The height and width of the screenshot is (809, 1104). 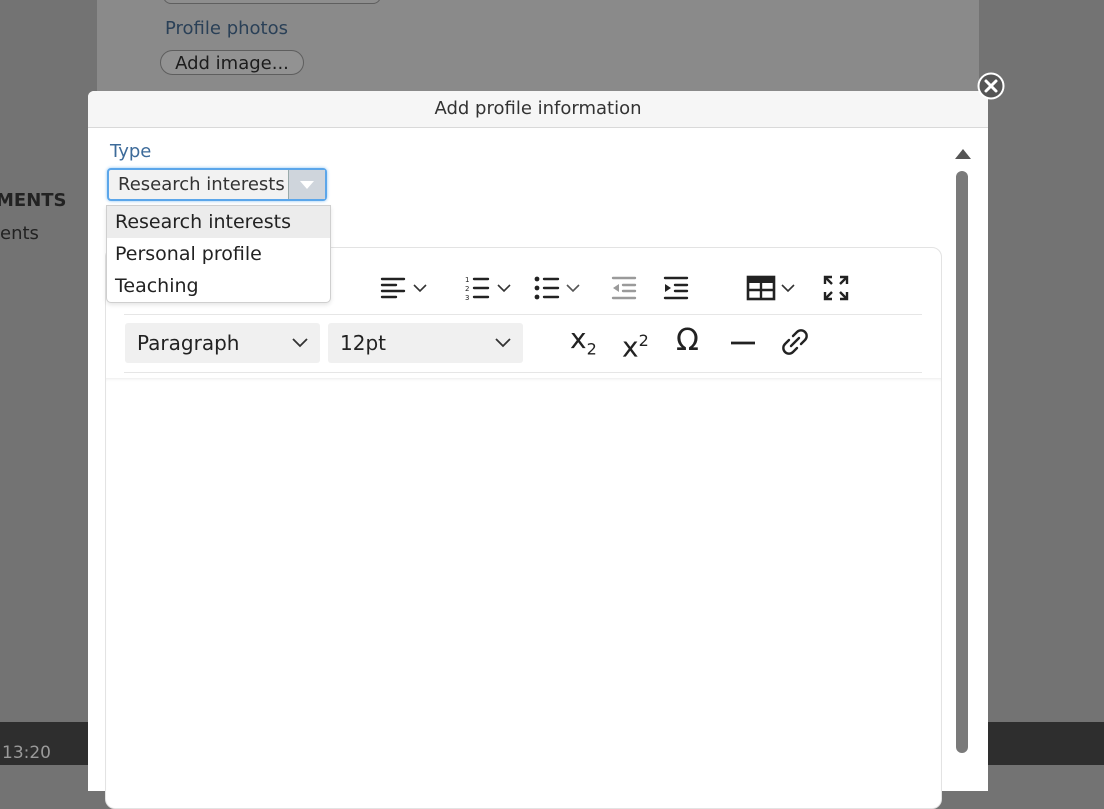 What do you see at coordinates (218, 286) in the screenshot?
I see `type-option-teaching: Teaching` at bounding box center [218, 286].